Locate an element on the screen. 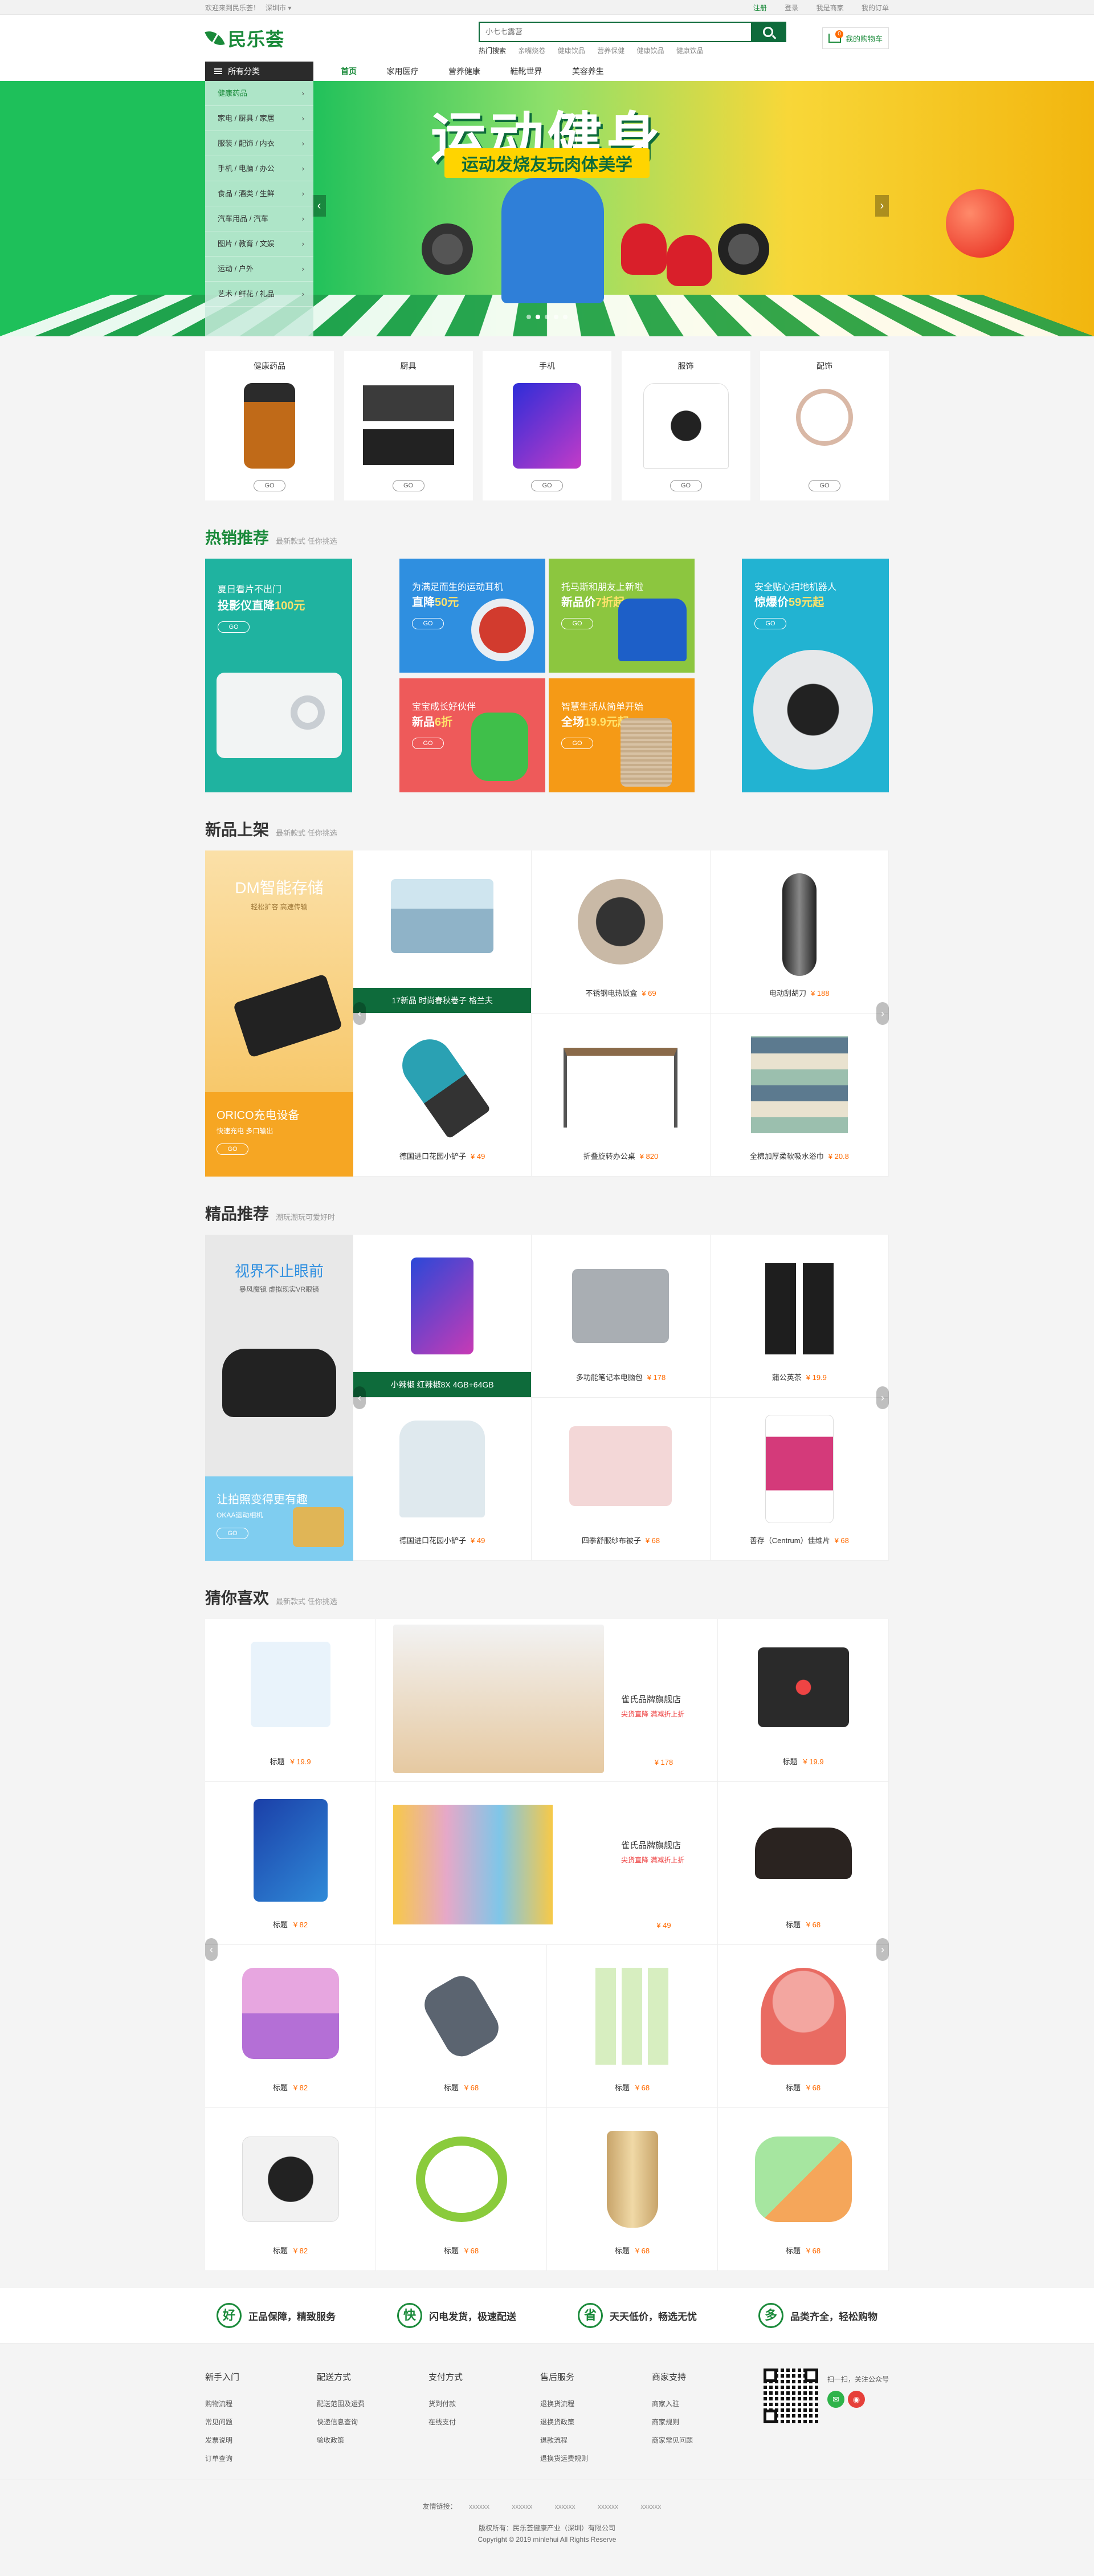  nav-item: 鞋靴世界 is located at coordinates (526, 71).